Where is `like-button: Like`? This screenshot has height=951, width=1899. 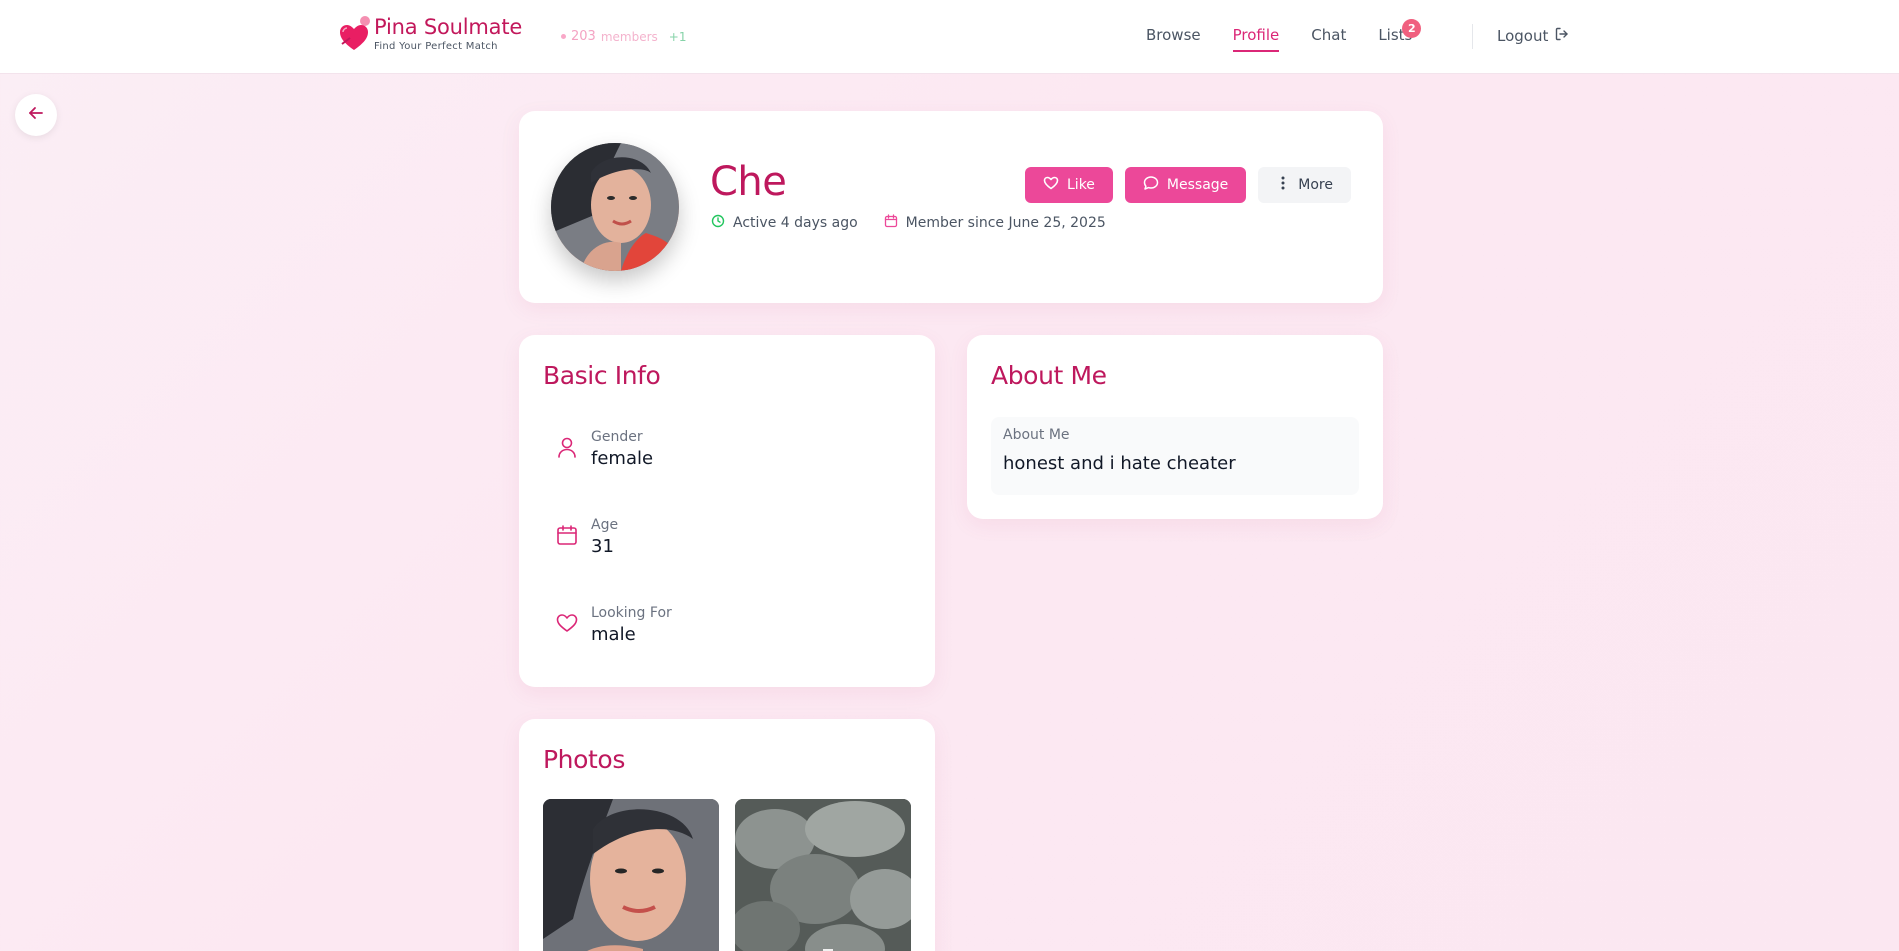 like-button: Like is located at coordinates (1069, 185).